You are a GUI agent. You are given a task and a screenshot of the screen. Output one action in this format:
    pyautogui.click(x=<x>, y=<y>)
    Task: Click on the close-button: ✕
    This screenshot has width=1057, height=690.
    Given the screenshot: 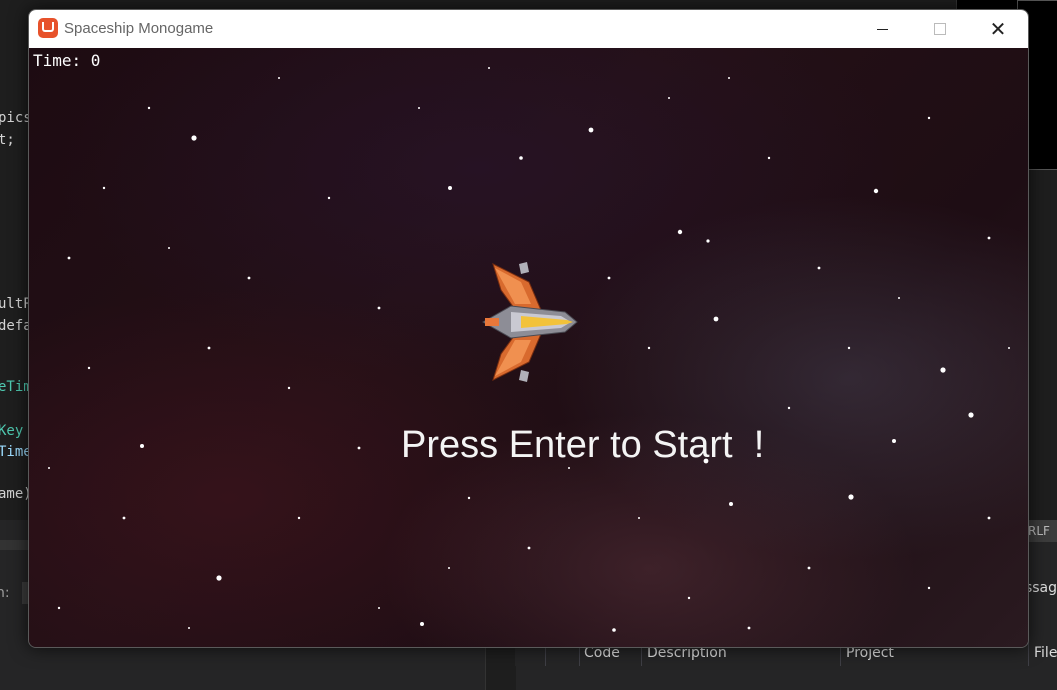 What is the action you would take?
    pyautogui.click(x=998, y=29)
    